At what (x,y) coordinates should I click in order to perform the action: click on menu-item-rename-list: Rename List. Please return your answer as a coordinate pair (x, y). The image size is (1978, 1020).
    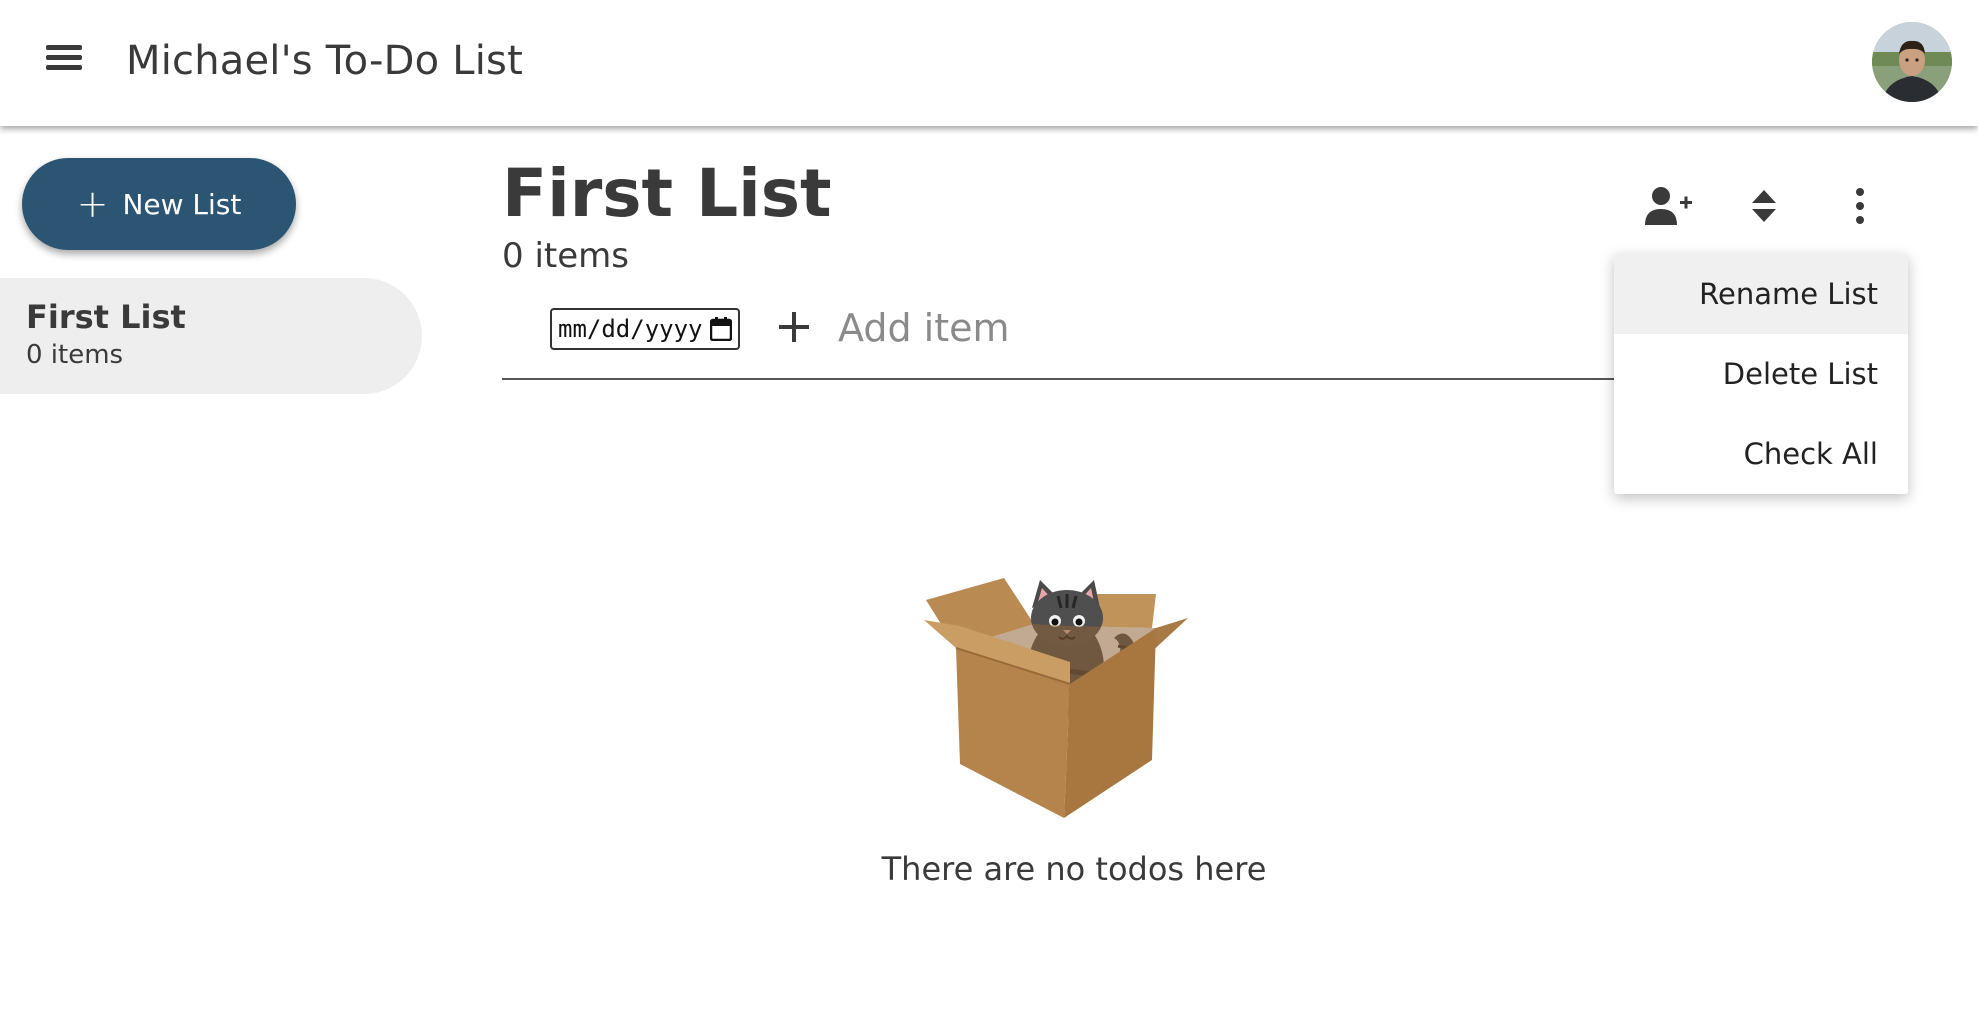
    Looking at the image, I should click on (1761, 294).